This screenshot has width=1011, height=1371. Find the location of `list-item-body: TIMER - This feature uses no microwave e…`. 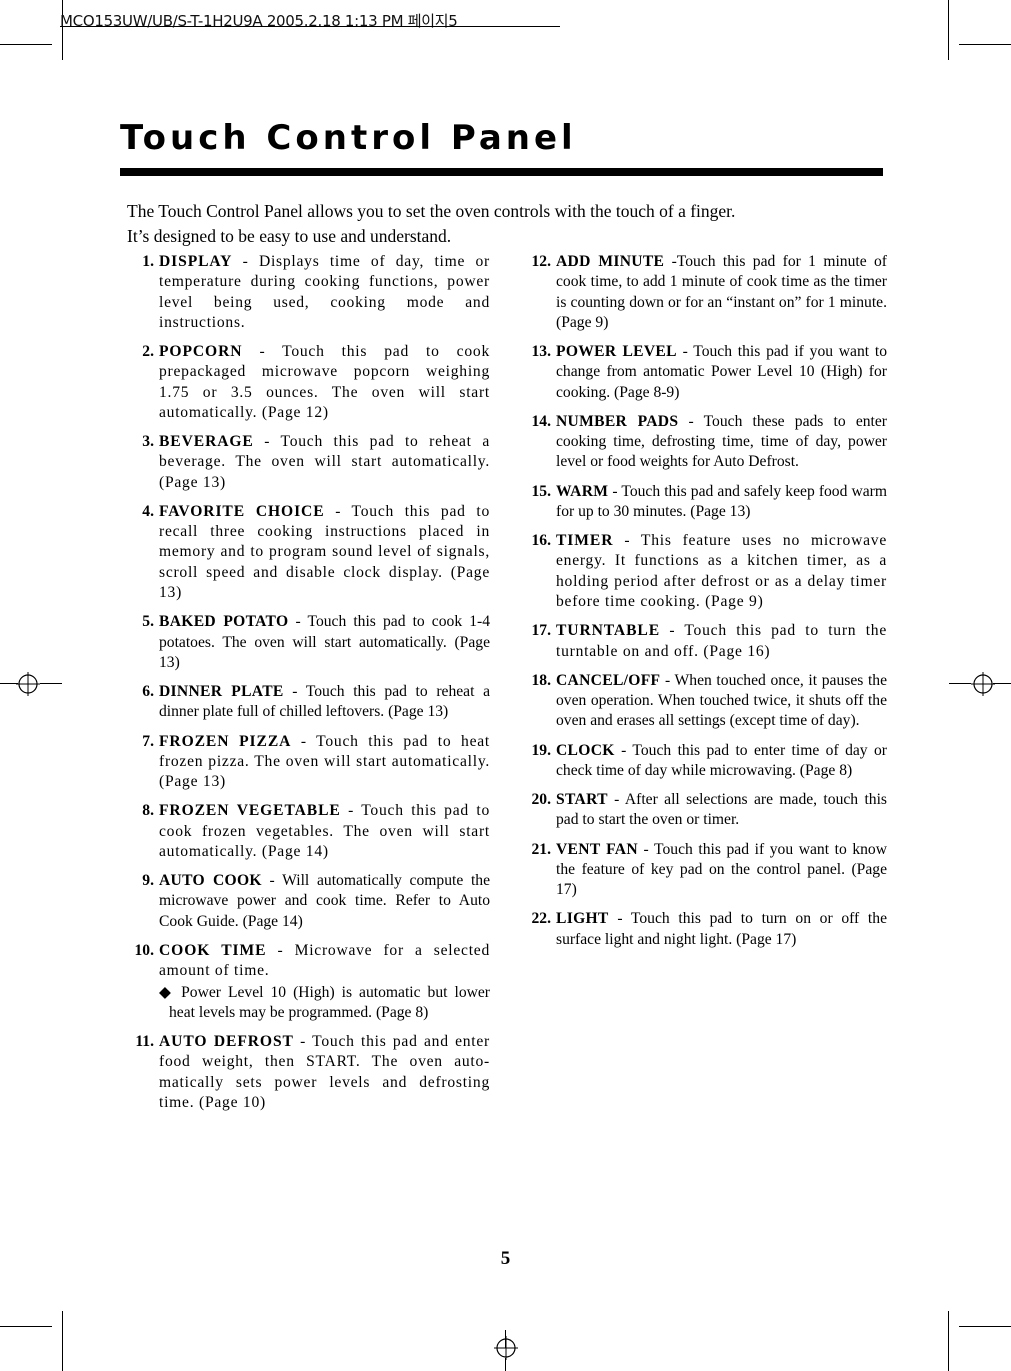

list-item-body: TIMER - This feature uses no microwave e… is located at coordinates (721, 571).